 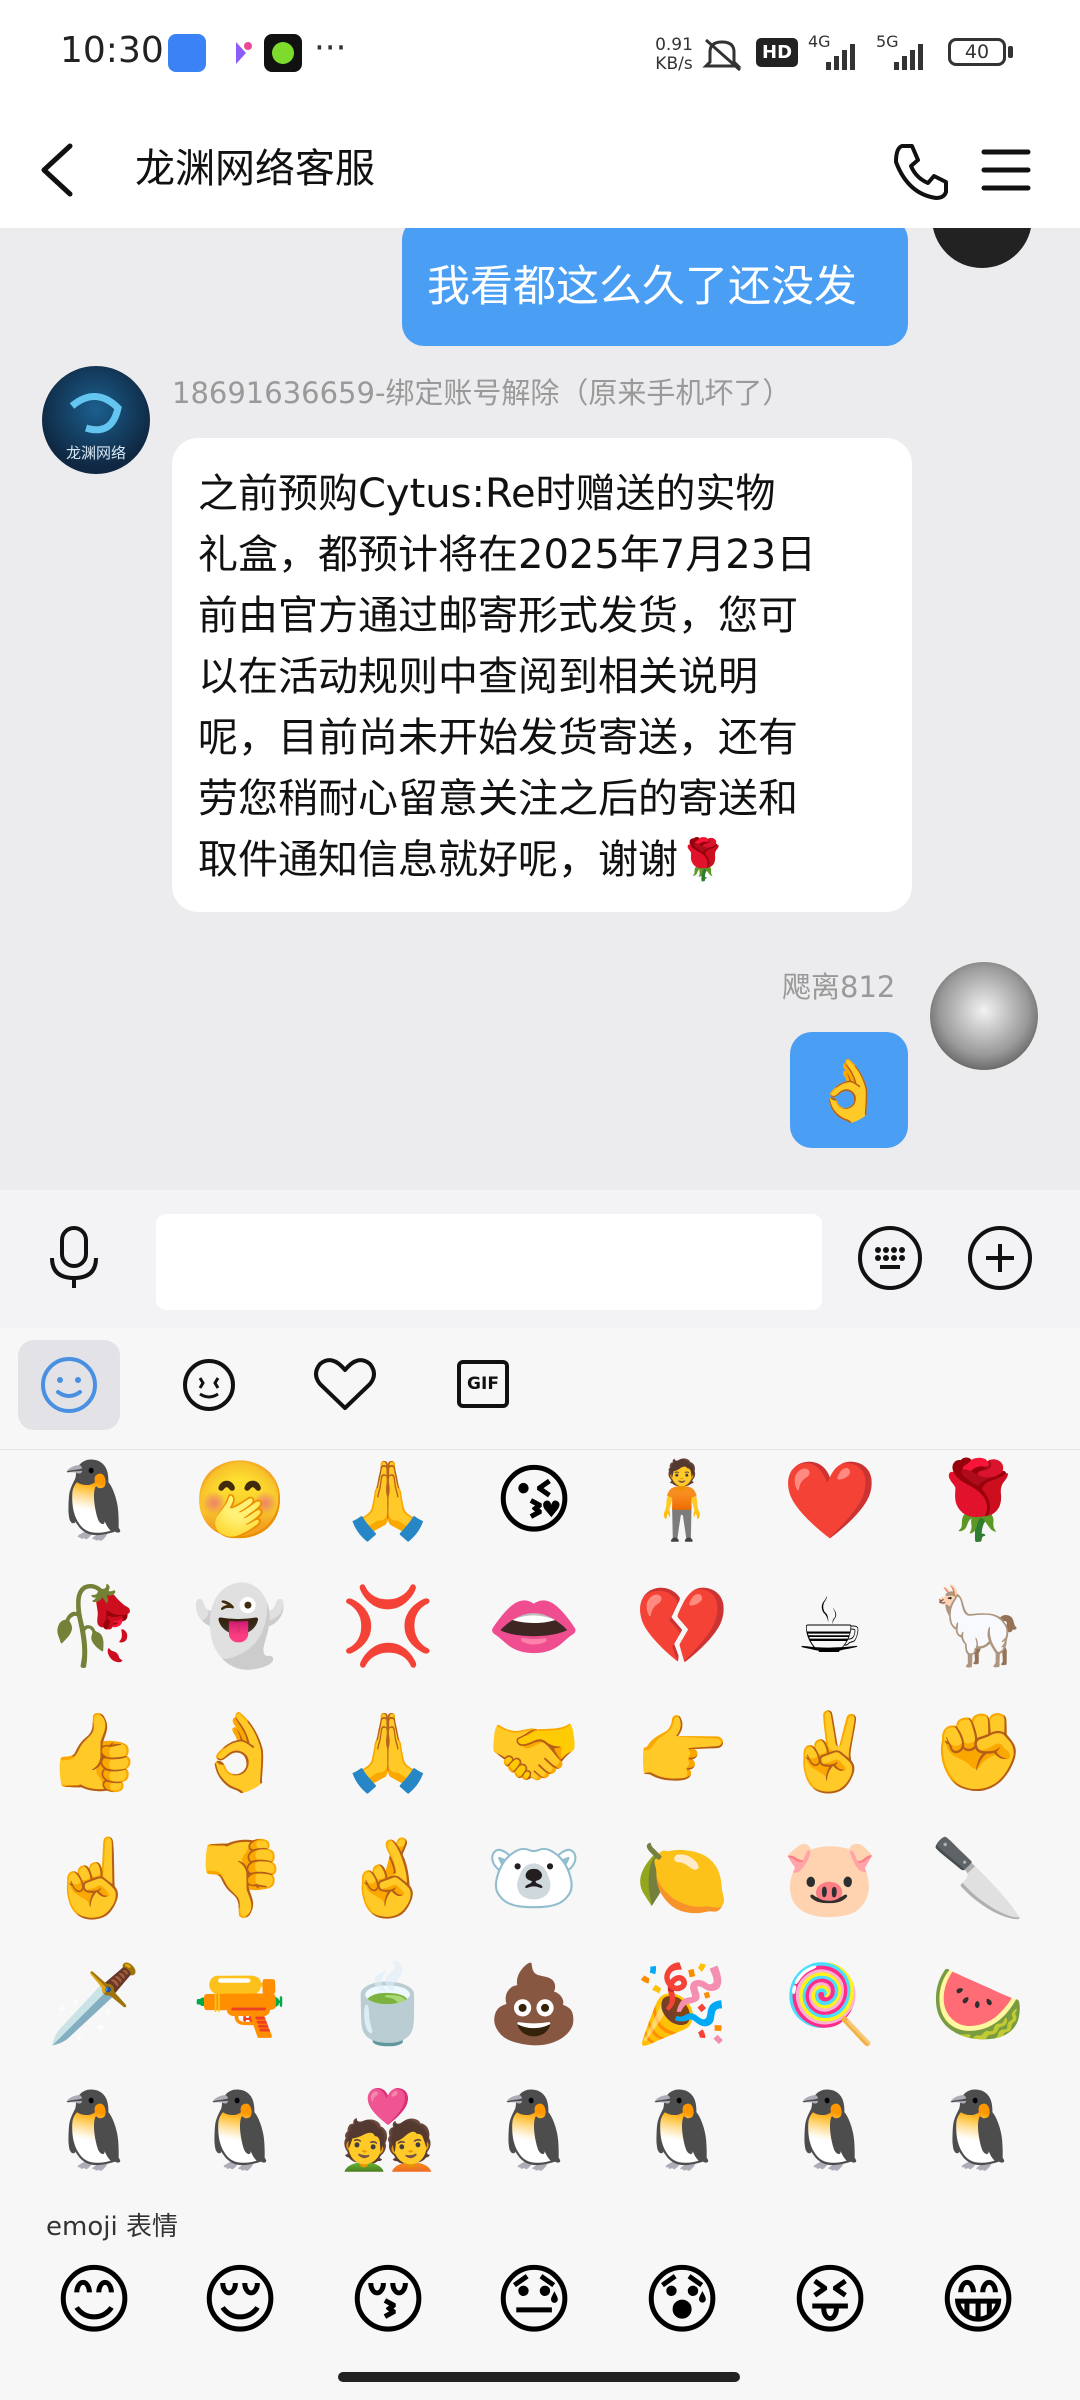 What do you see at coordinates (682, 2004) in the screenshot?
I see `emoji-item: 🎉` at bounding box center [682, 2004].